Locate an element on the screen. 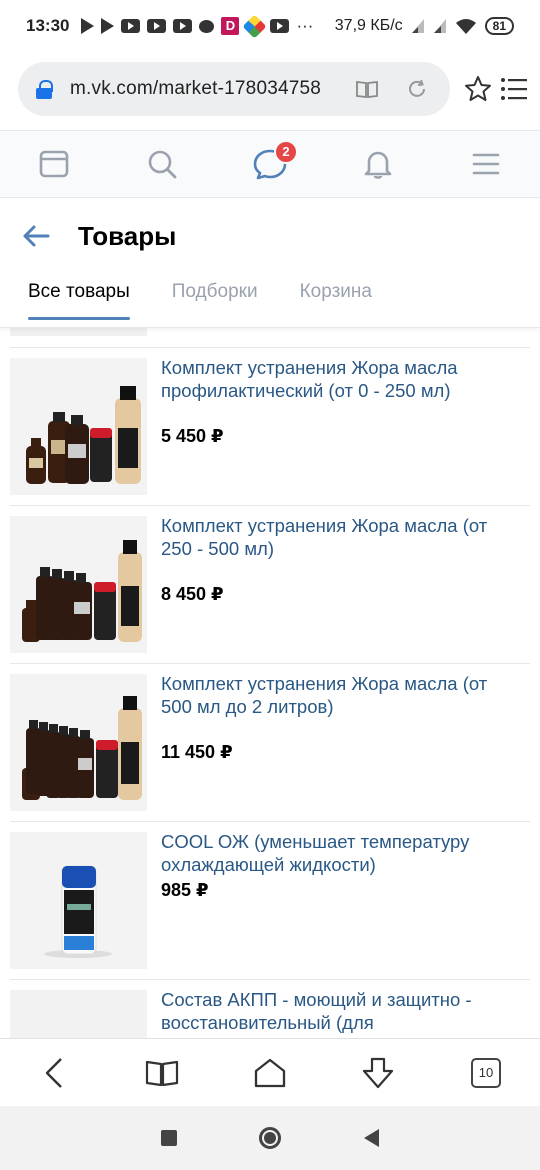 This screenshot has height=1170, width=540. download-icon is located at coordinates (378, 1072).